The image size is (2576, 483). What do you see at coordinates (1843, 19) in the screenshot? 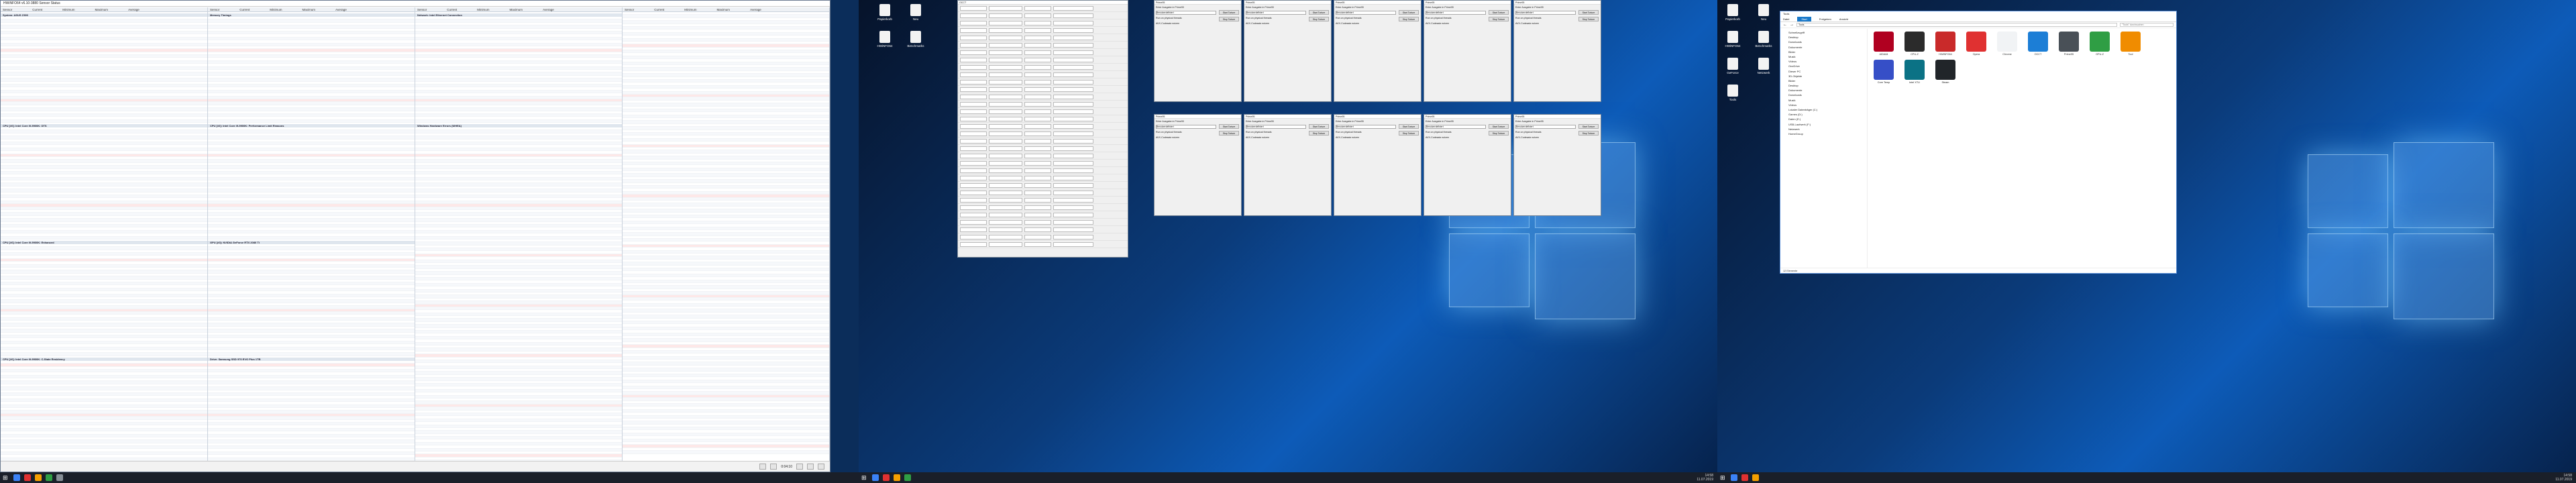
I see `tab-ansicht: Ansicht` at bounding box center [1843, 19].